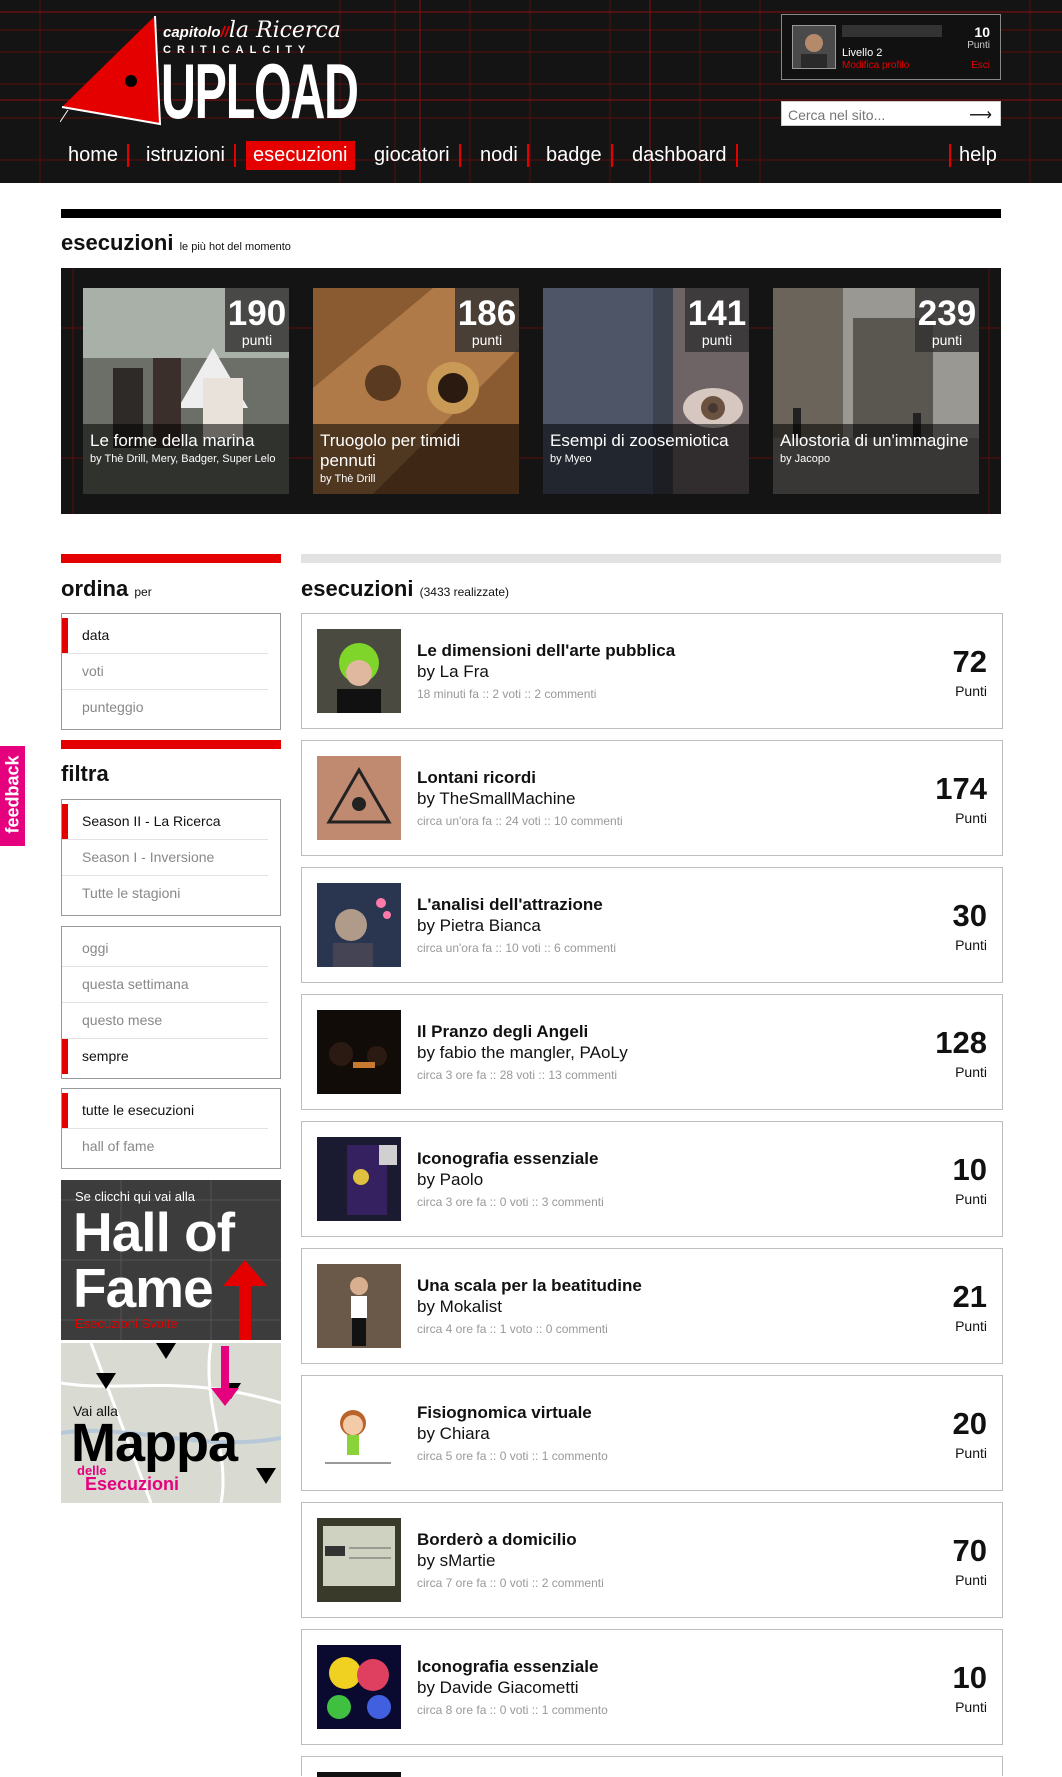  What do you see at coordinates (165, 636) in the screenshot?
I see `sort-option-data: data` at bounding box center [165, 636].